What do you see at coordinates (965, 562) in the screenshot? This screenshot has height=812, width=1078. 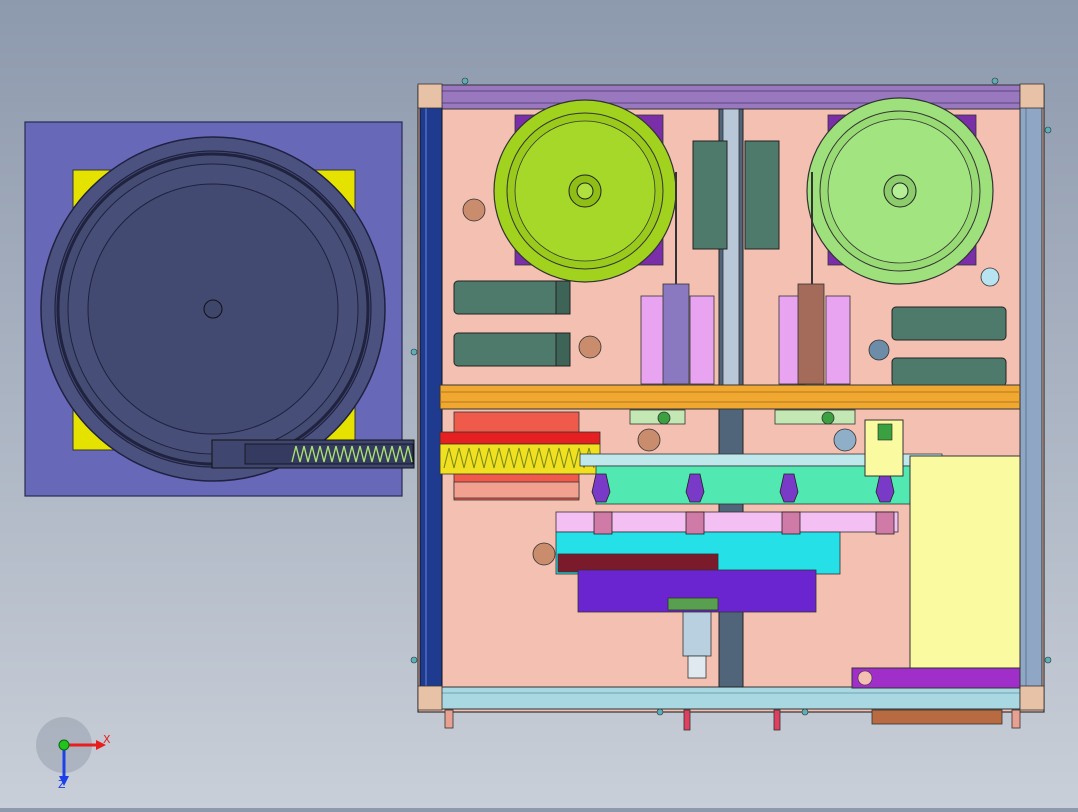 I see `yellow-panel` at bounding box center [965, 562].